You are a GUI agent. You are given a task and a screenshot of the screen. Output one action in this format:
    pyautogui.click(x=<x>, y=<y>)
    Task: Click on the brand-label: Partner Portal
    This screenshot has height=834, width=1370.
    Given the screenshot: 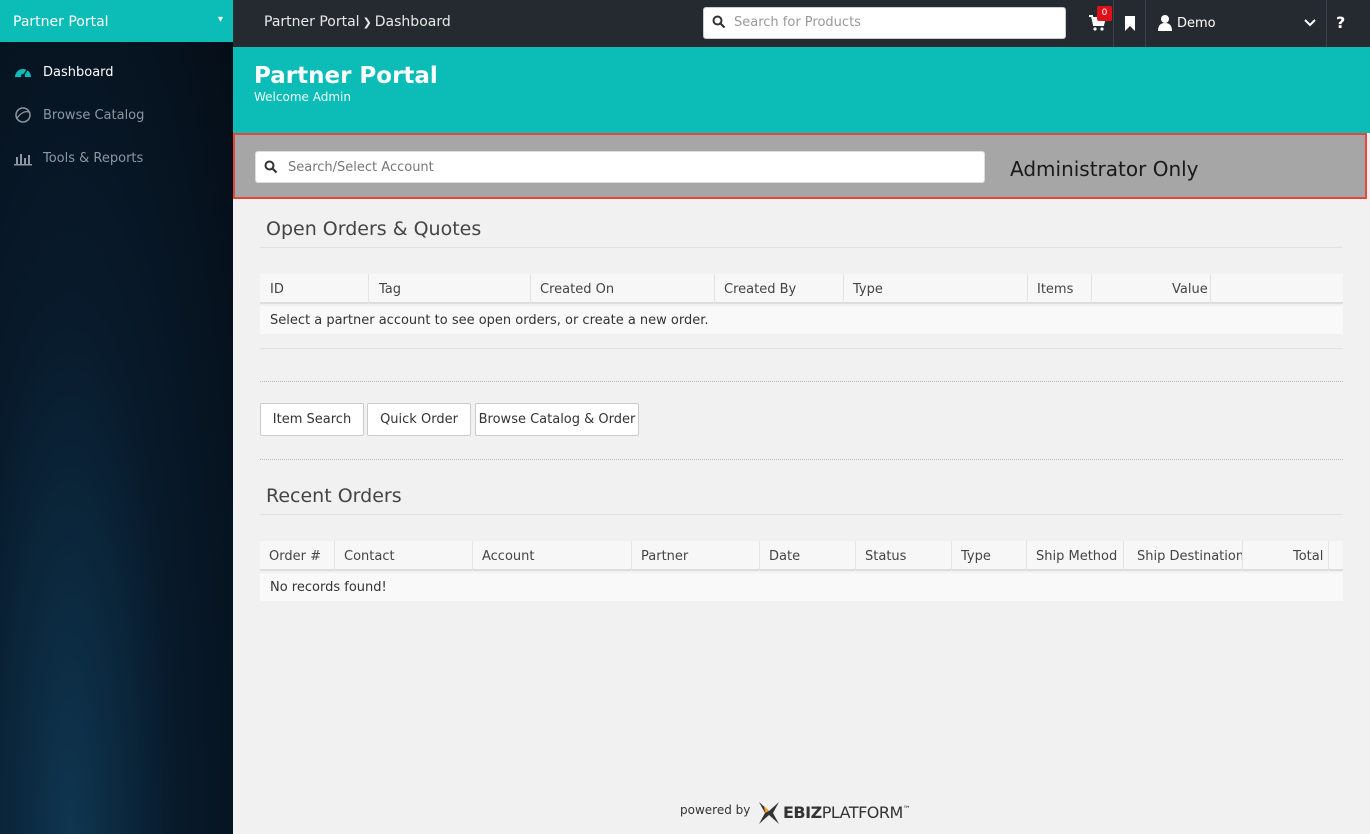 What is the action you would take?
    pyautogui.click(x=61, y=22)
    